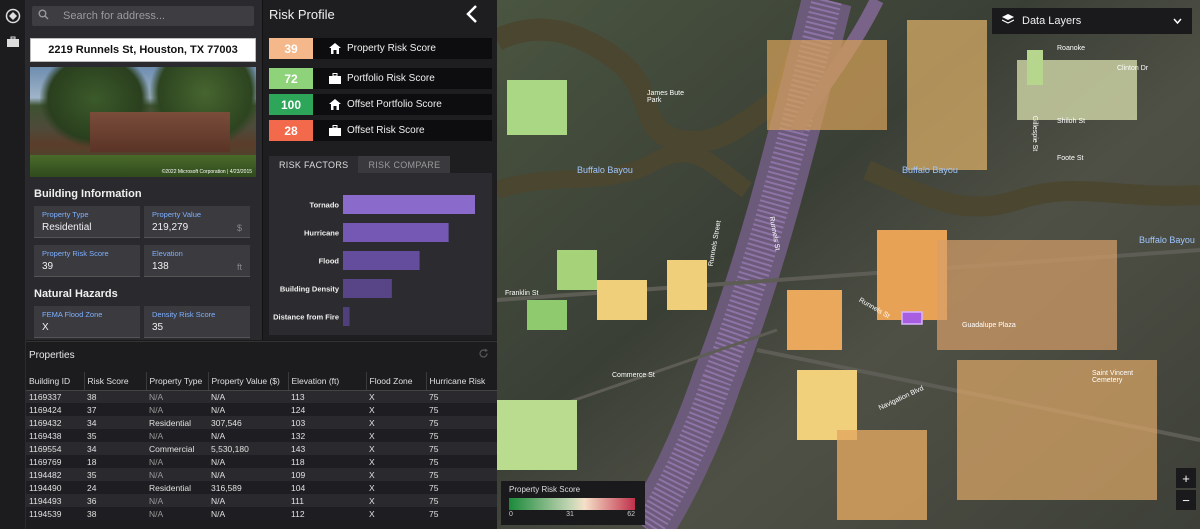 The width and height of the screenshot is (1200, 529). Describe the element at coordinates (55, 500) in the screenshot. I see `table-cell: 1194493` at that location.